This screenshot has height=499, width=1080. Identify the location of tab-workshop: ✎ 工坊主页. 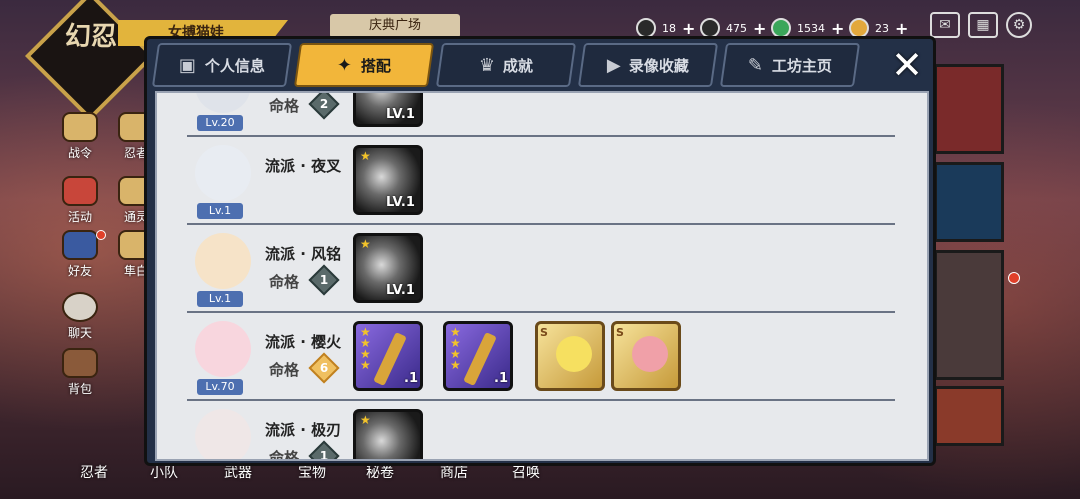
(790, 65).